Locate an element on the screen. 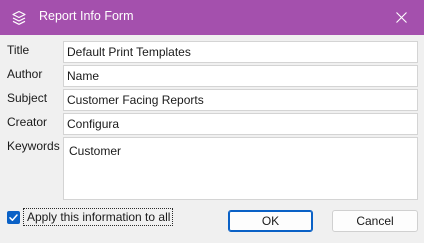 Image resolution: width=424 pixels, height=243 pixels. close-button is located at coordinates (401, 17).